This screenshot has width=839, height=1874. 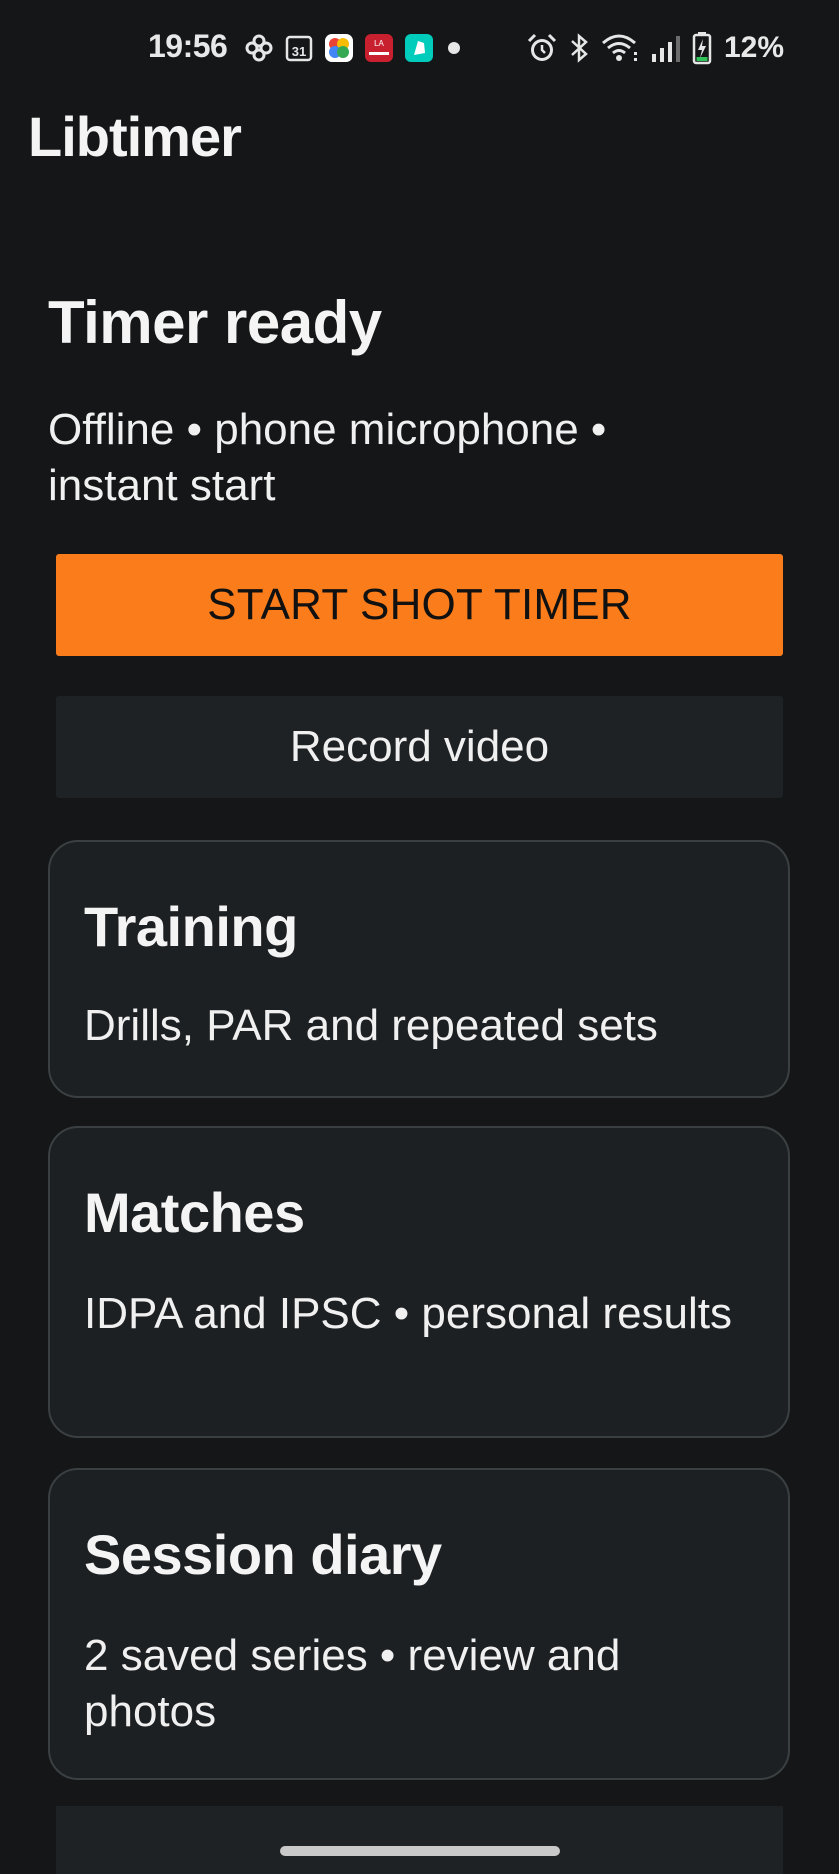 I want to click on start-shot-timer-button: START SHOT TIMER, so click(x=419, y=605).